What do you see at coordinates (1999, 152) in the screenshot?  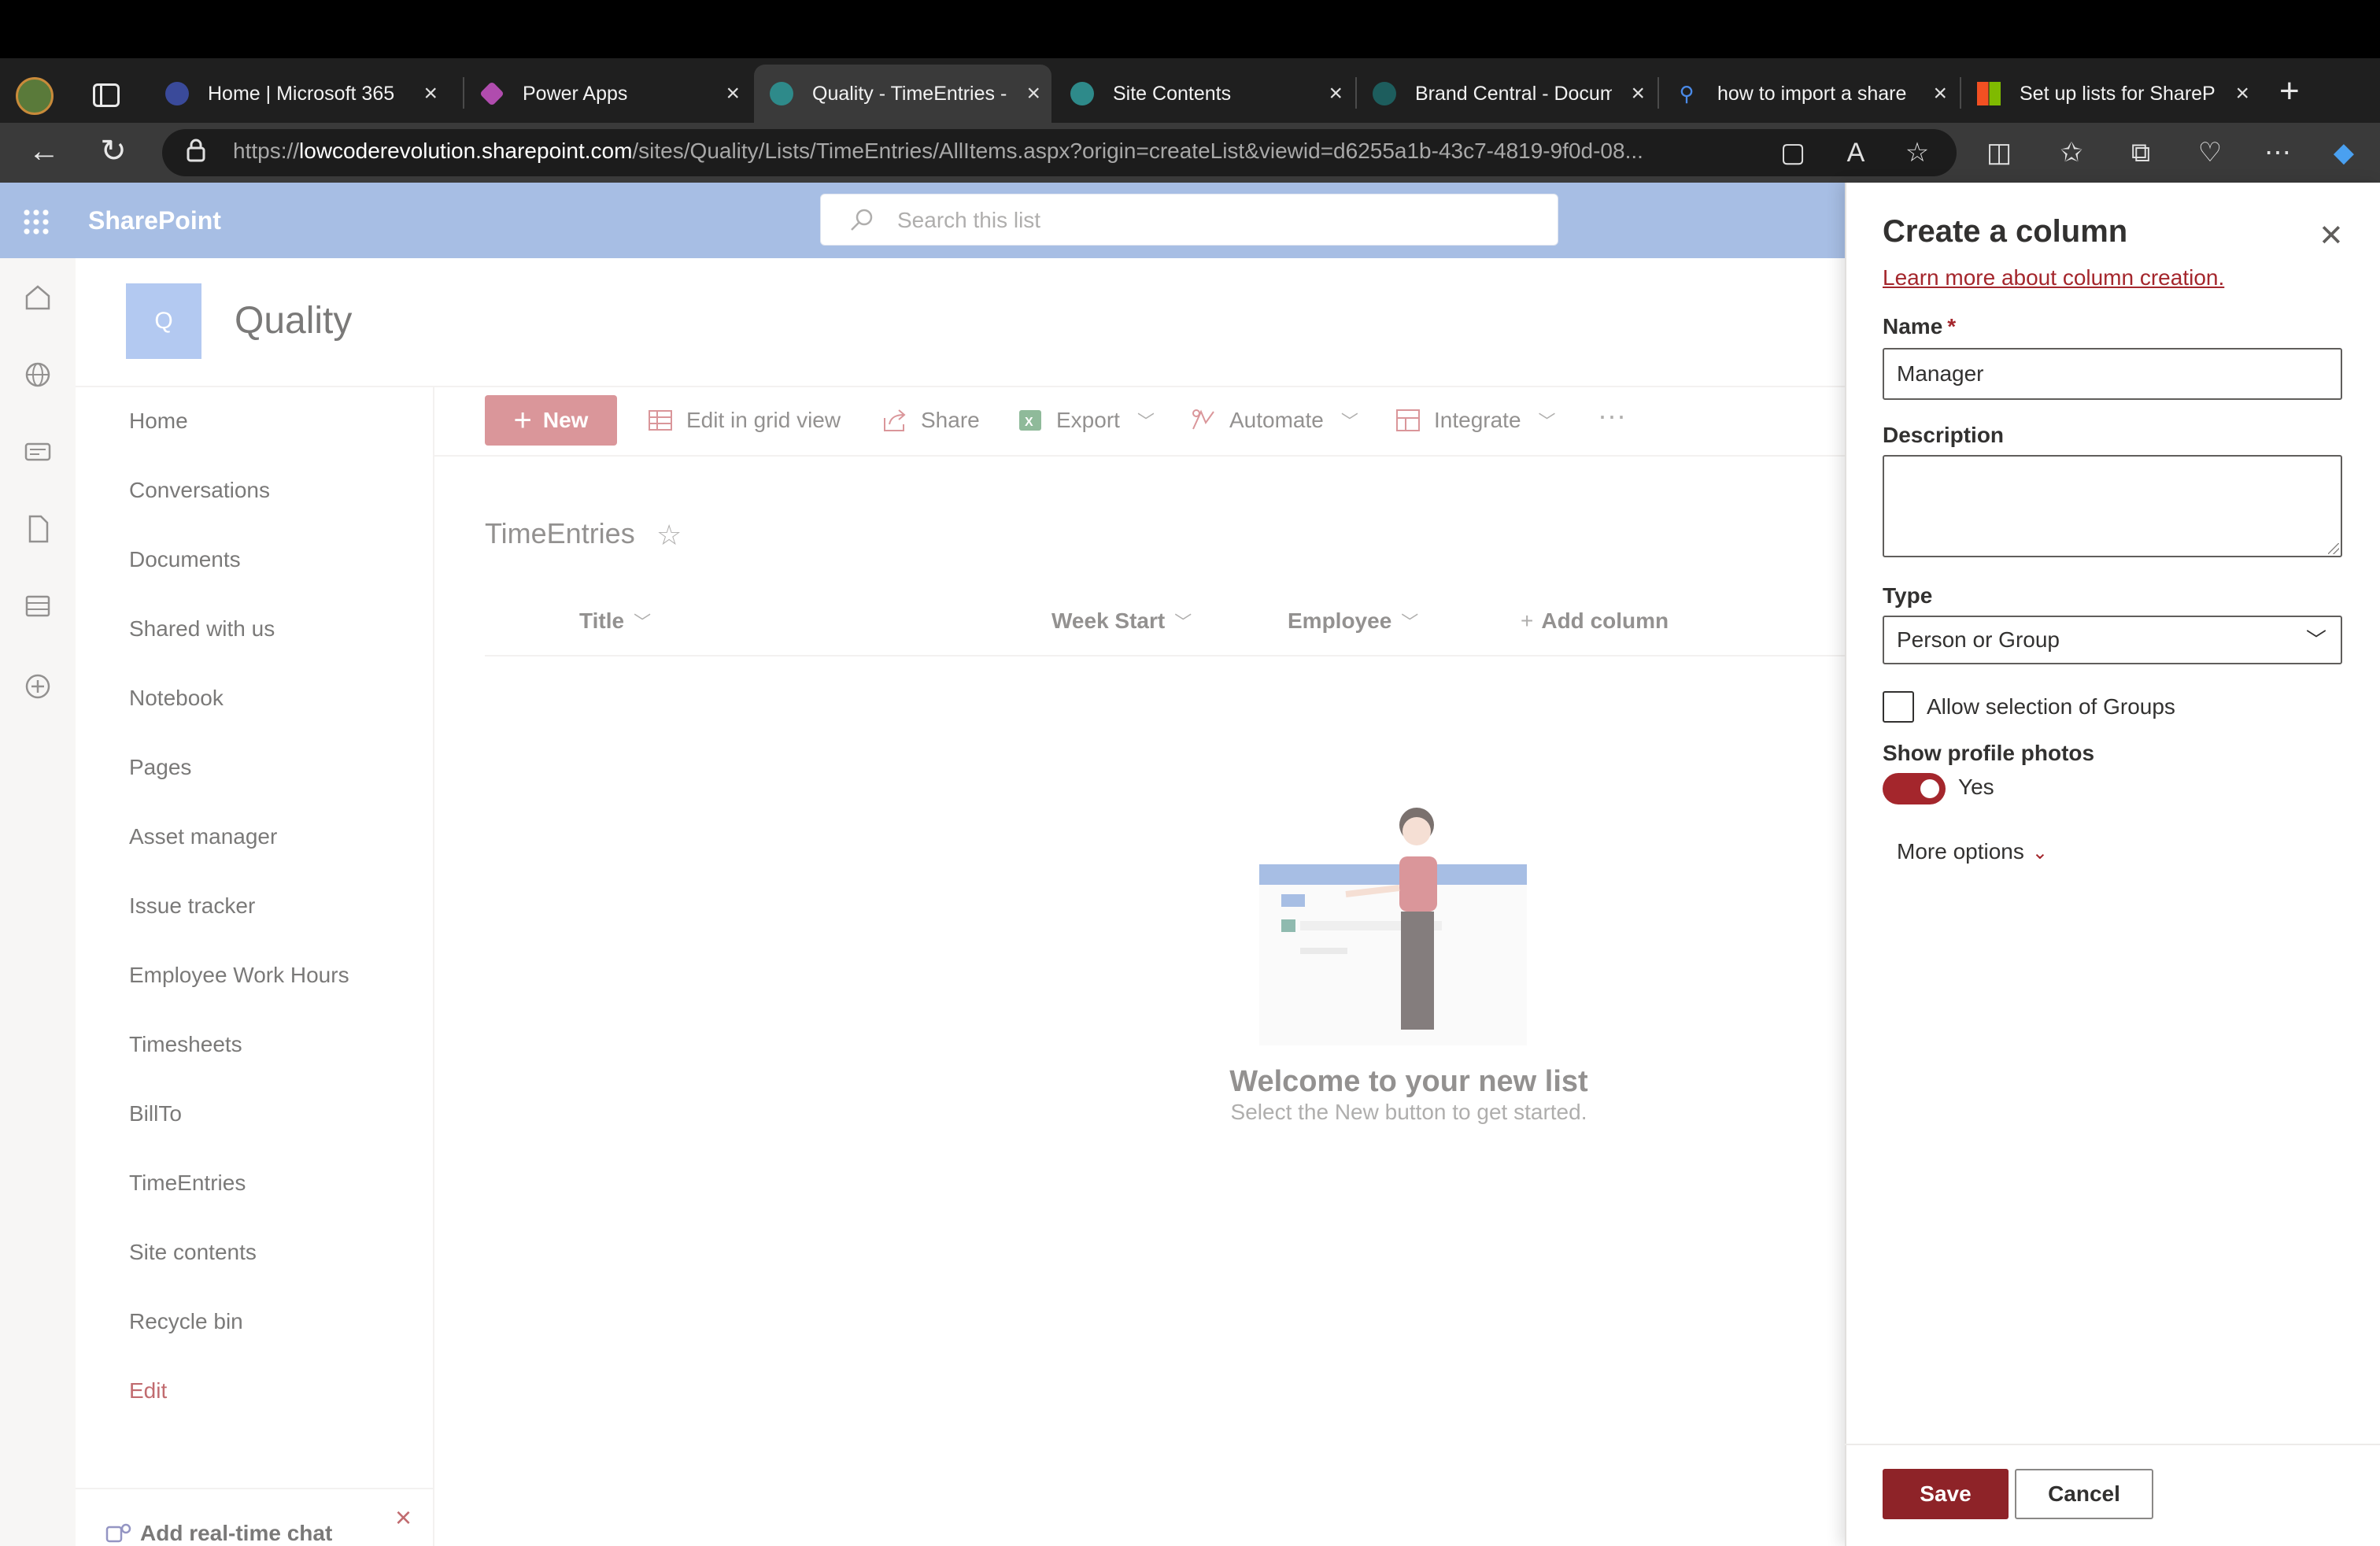 I see `split-screen-icon: ◫` at bounding box center [1999, 152].